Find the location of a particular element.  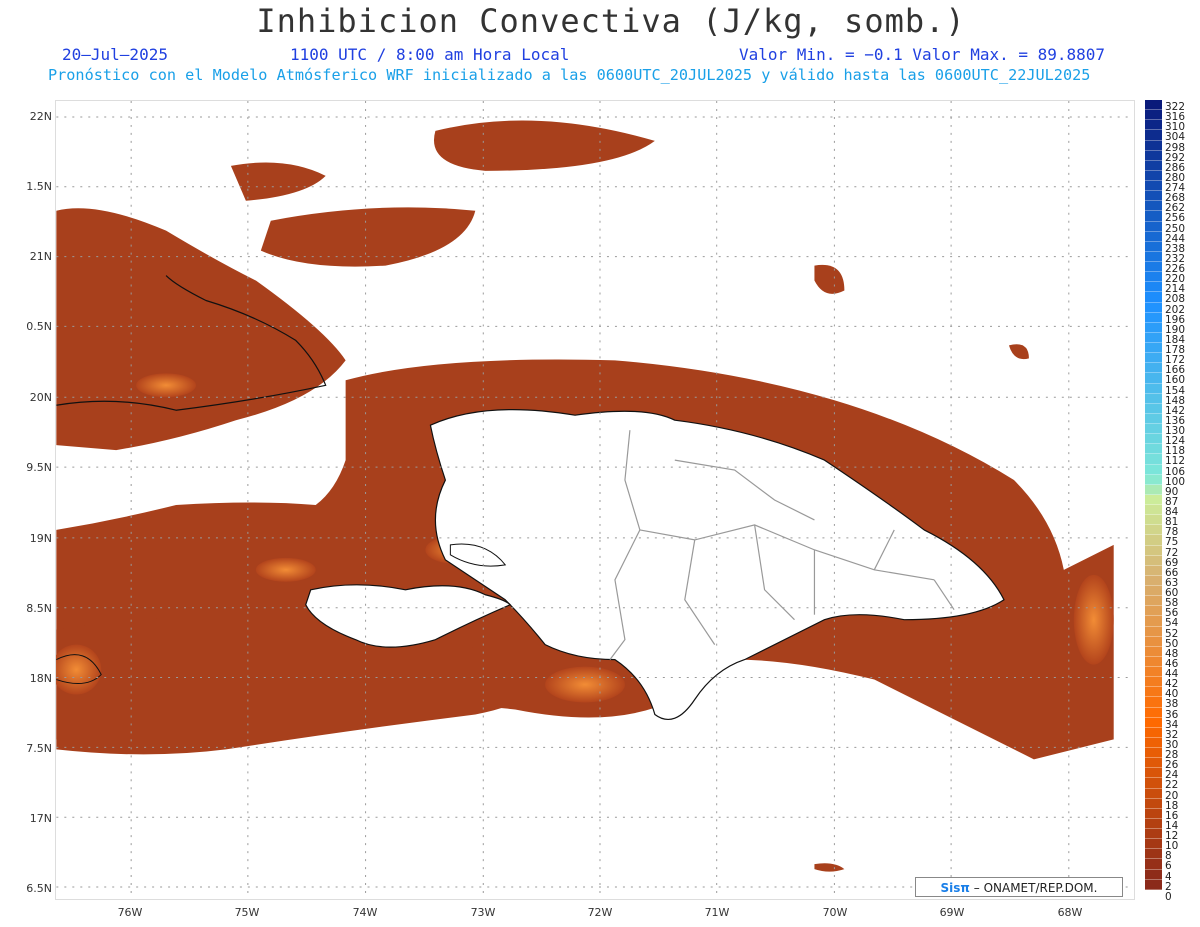

latitude-label: 21N is located at coordinates (40, 256).